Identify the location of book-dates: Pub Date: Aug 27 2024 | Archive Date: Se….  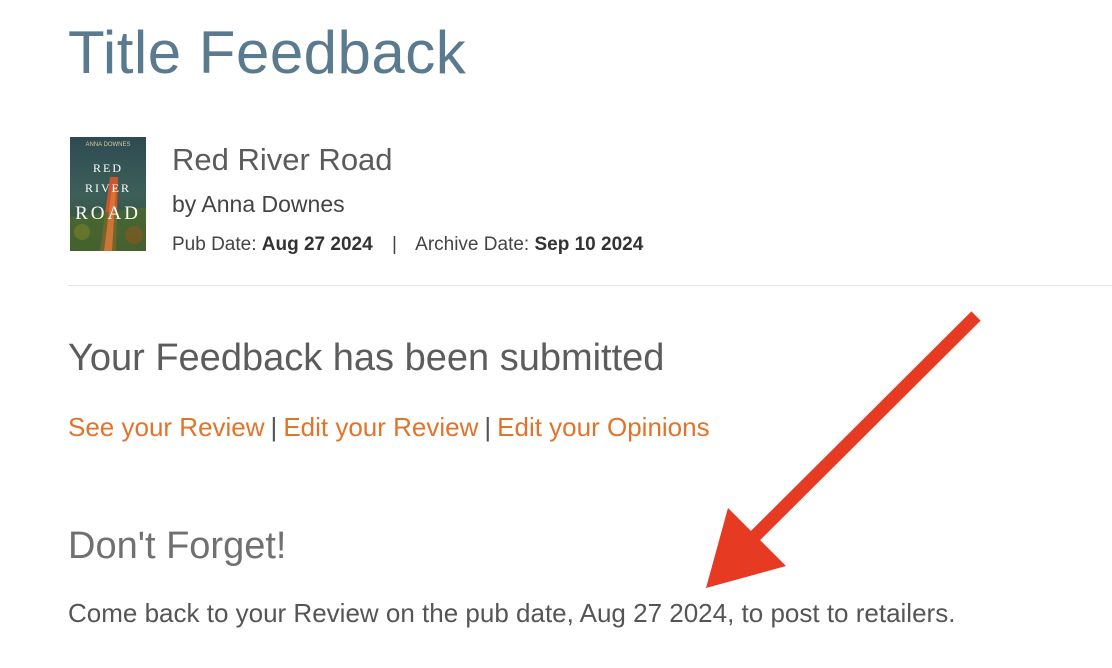
(407, 245).